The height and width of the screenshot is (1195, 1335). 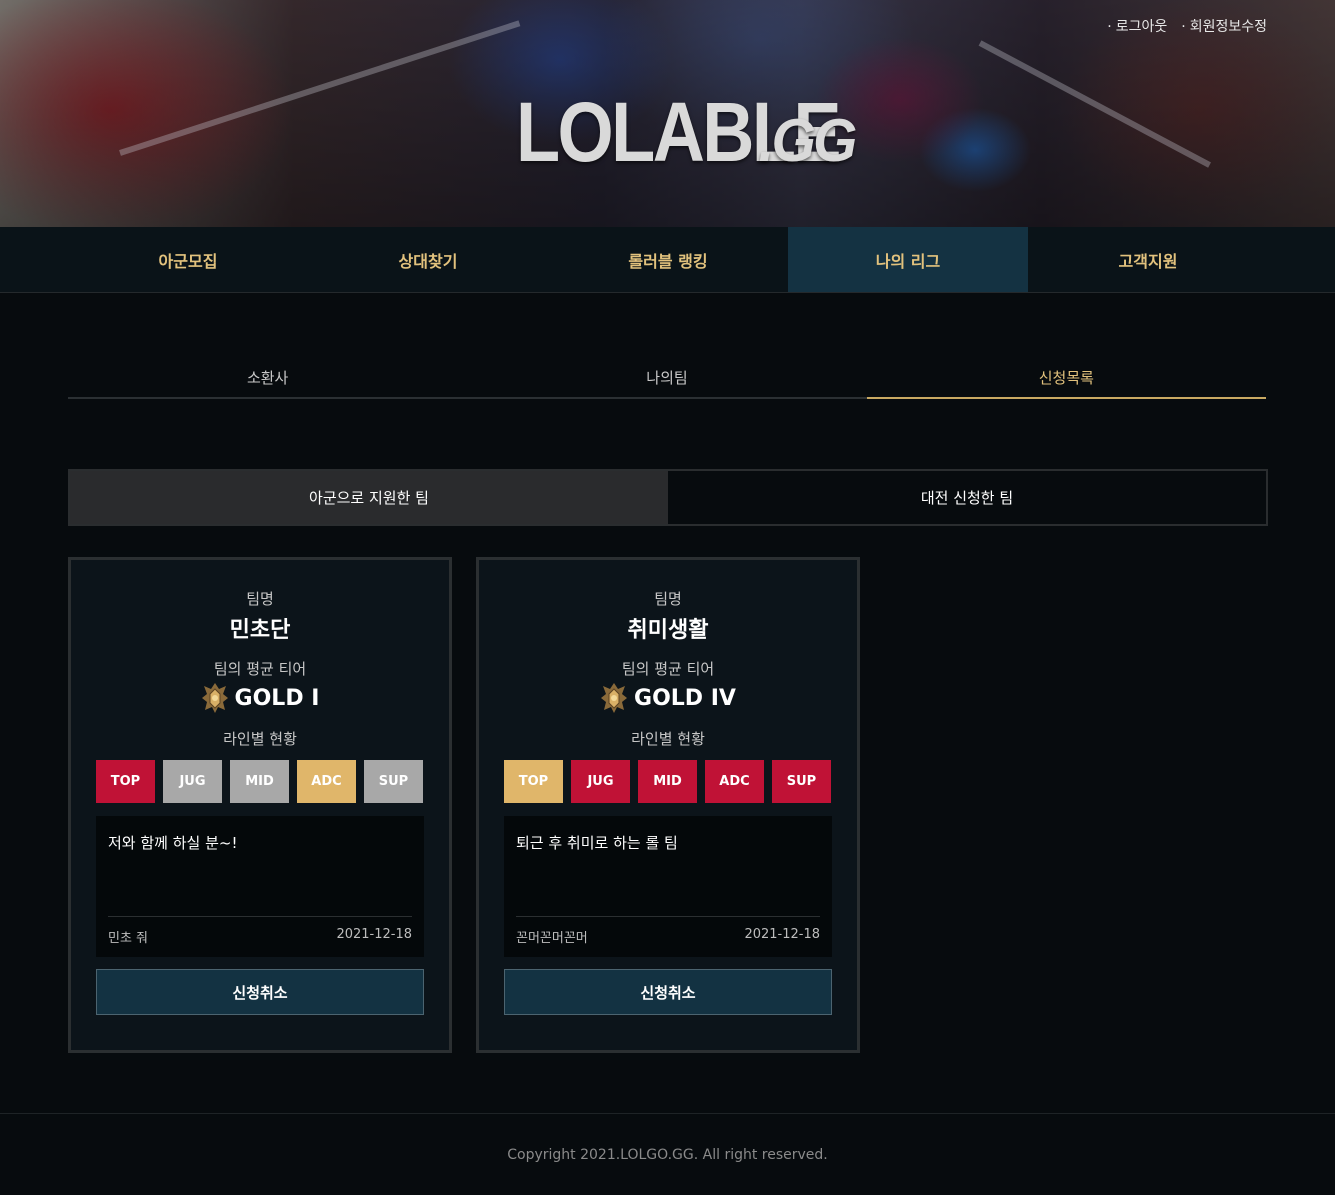 I want to click on team-message: 퇴근 후 취미로 하는 롤 팀, so click(x=597, y=843).